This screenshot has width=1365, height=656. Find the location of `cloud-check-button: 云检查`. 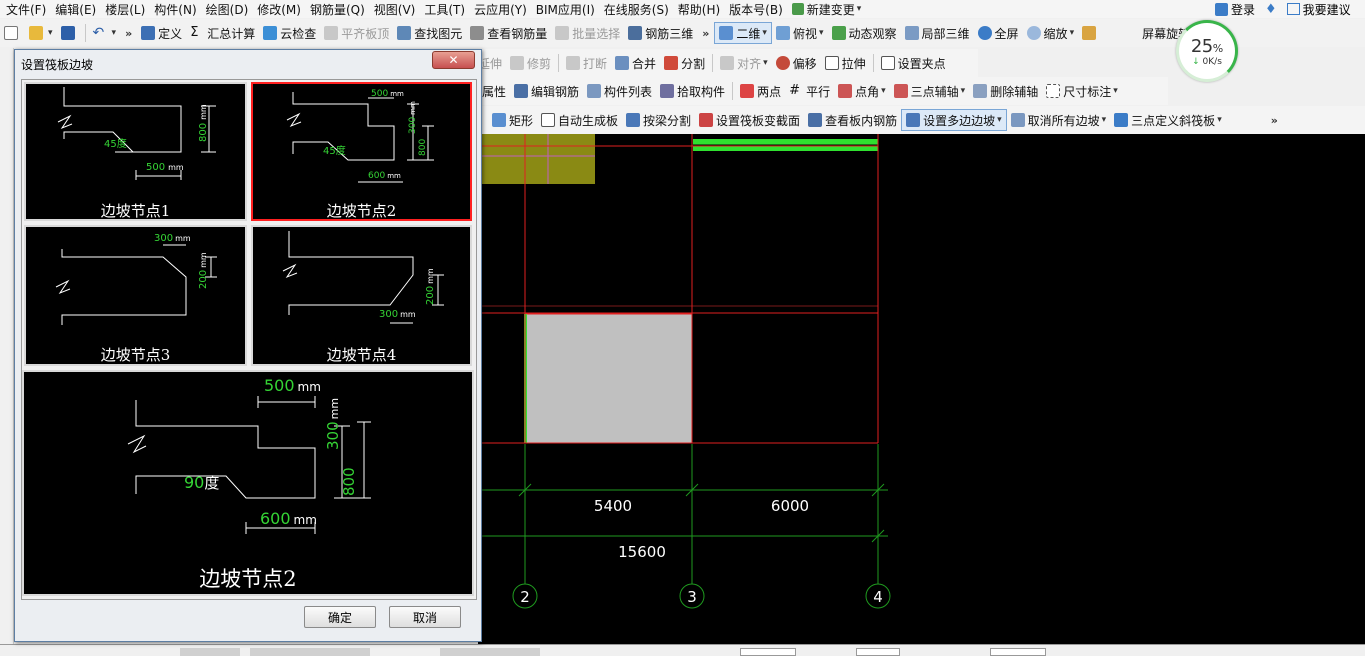

cloud-check-button: 云检查 is located at coordinates (289, 33).